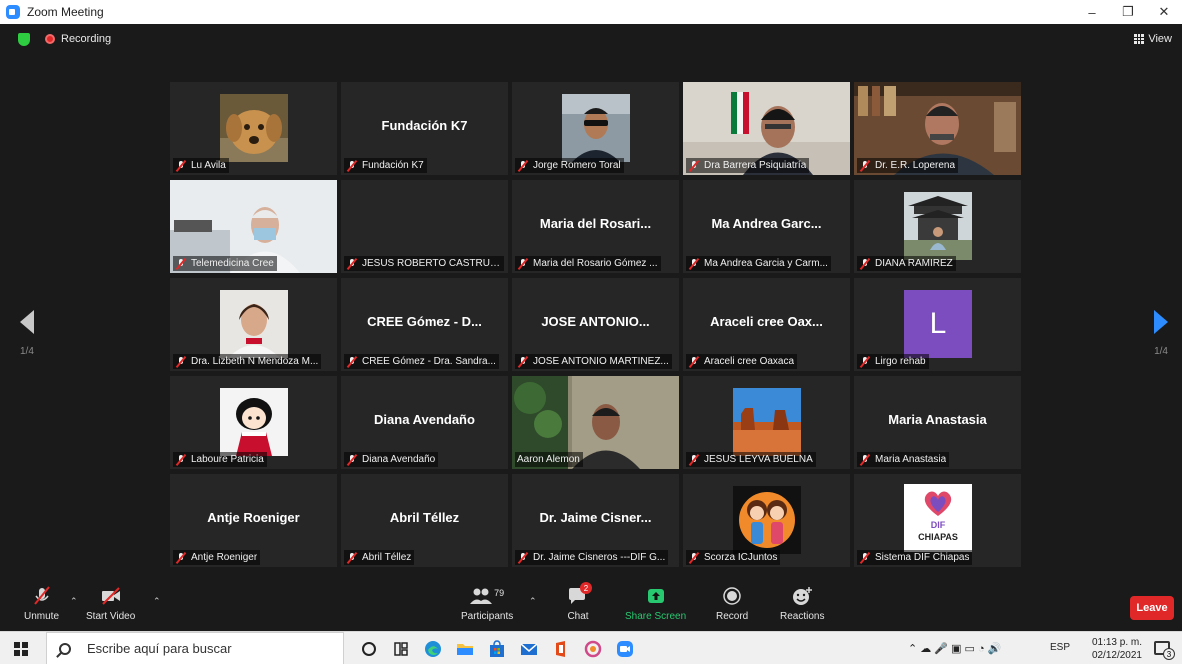  I want to click on participant-tile: JESUS LEYVA BUELNA, so click(766, 422).